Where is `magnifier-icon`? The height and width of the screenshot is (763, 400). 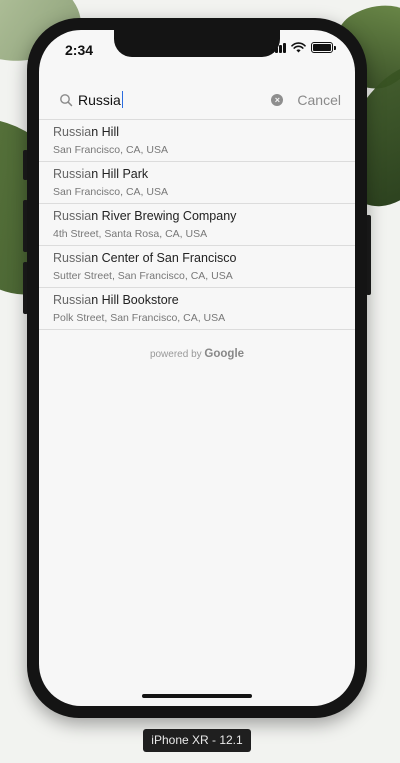
magnifier-icon is located at coordinates (66, 99).